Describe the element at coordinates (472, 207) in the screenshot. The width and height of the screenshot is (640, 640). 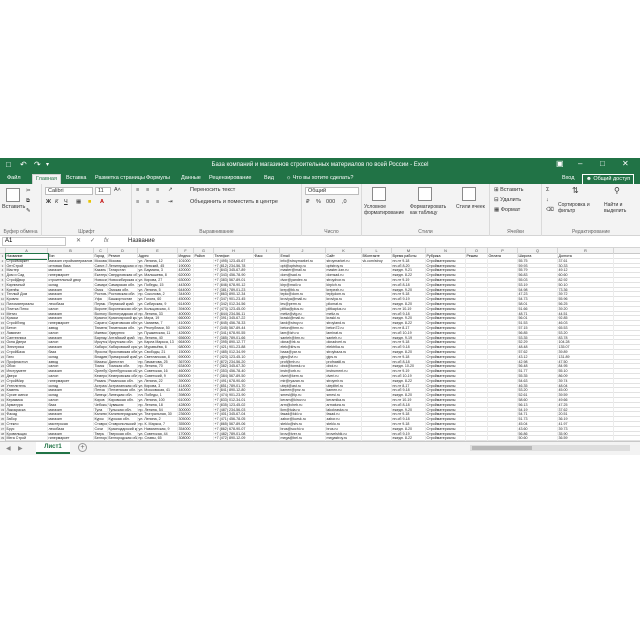
I see `cell-styles-button: Стили ячеек` at that location.